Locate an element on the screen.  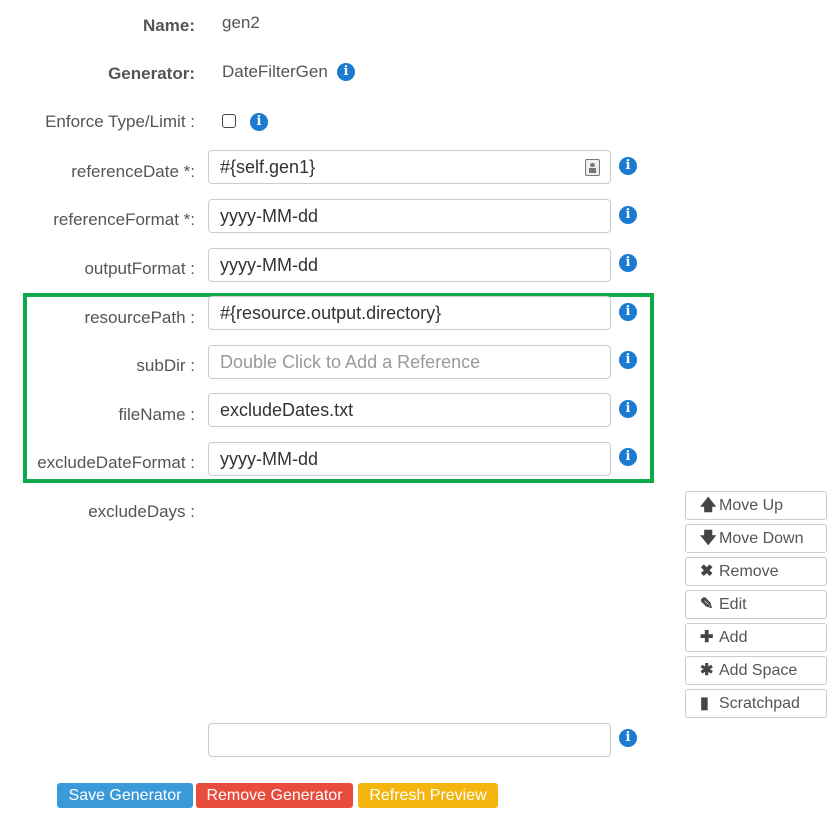
scratchpad-button: ▮ Scratchpad is located at coordinates (756, 703).